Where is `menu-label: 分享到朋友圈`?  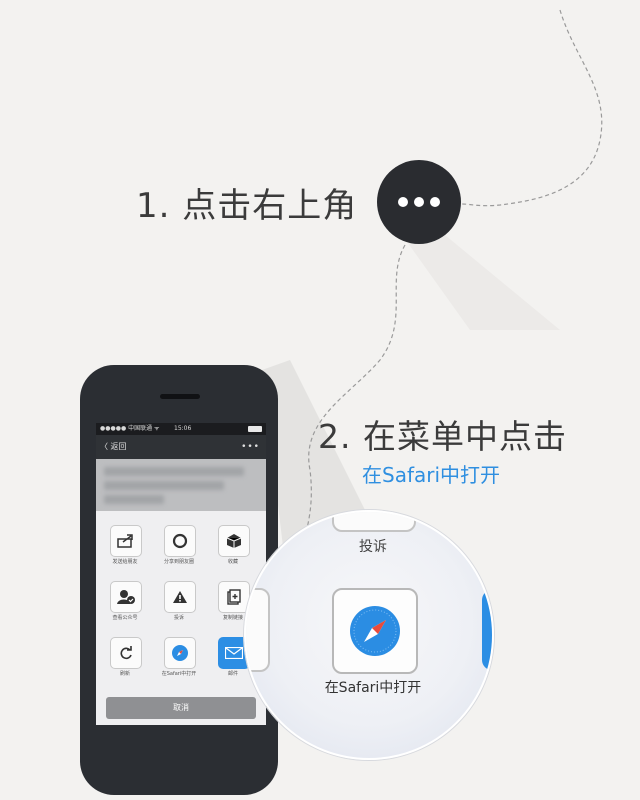 menu-label: 分享到朋友圈 is located at coordinates (178, 562).